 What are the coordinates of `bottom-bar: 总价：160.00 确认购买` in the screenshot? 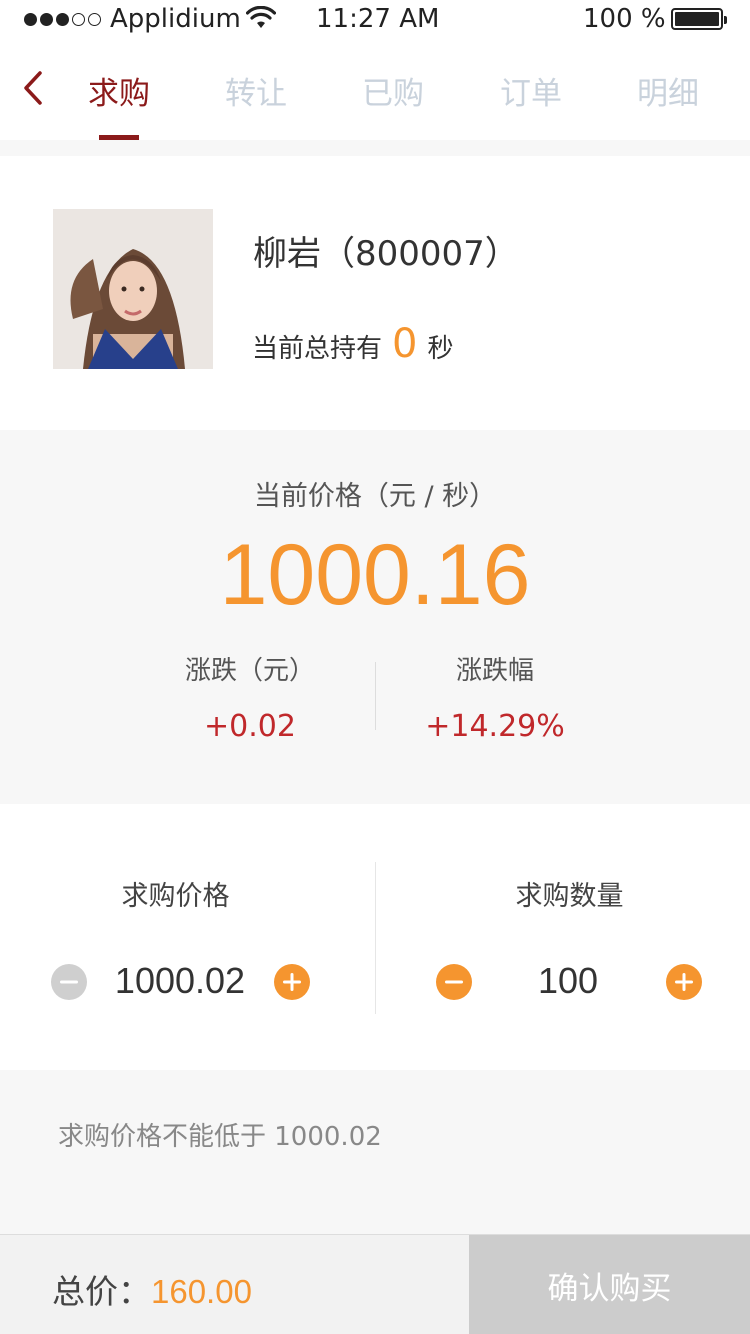 It's located at (375, 1284).